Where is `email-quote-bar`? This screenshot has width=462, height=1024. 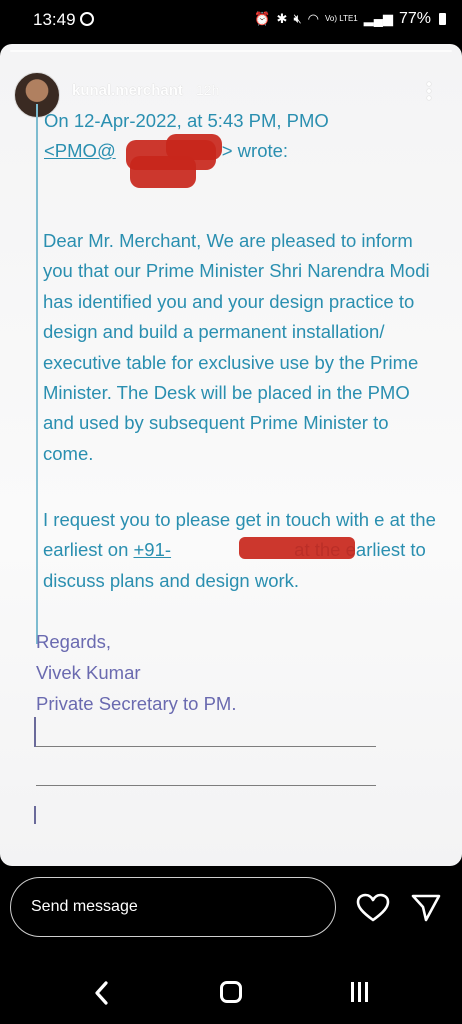 email-quote-bar is located at coordinates (37, 374).